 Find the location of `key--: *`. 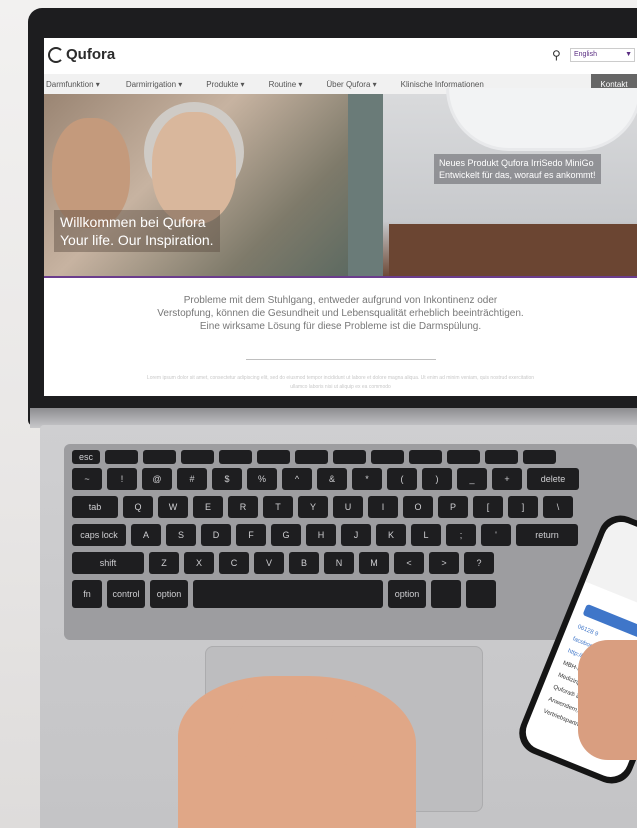

key--: * is located at coordinates (367, 479).